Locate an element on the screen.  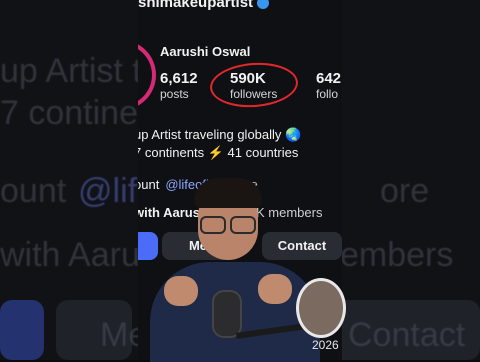
presenter-hand-left is located at coordinates (181, 291).